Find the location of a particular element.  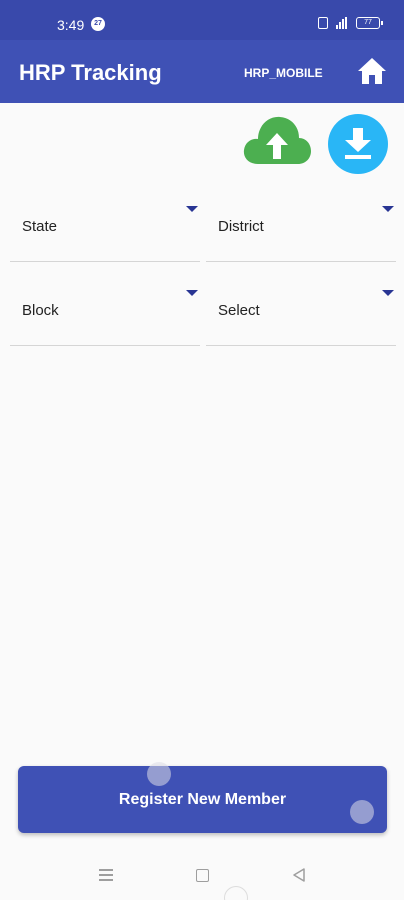

status-icons: 77 is located at coordinates (350, 23).